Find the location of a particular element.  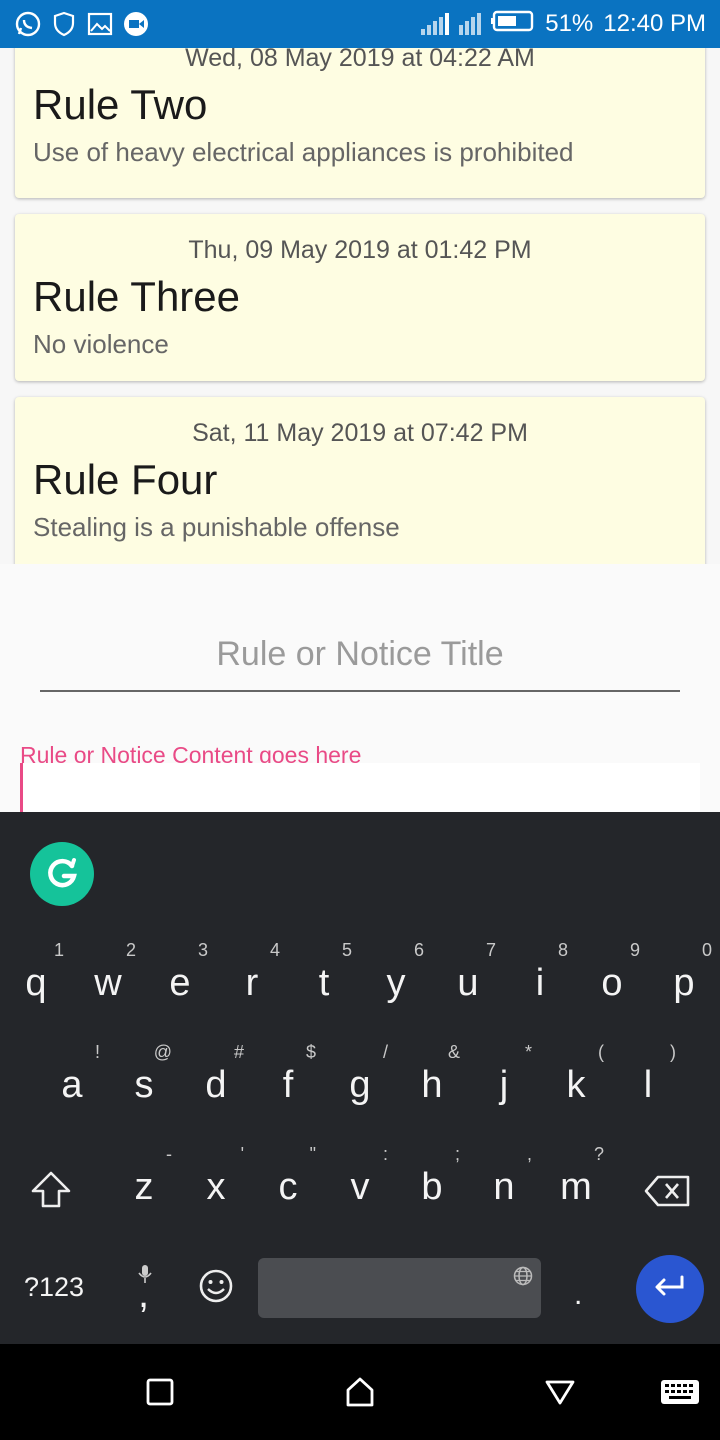

backspace-key is located at coordinates (666, 1192).